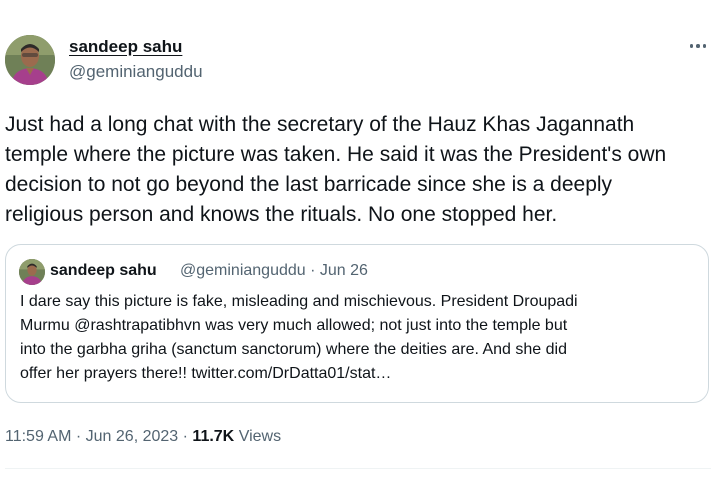  What do you see at coordinates (243, 270) in the screenshot?
I see `quoted-author-handle: @geminianguddu` at bounding box center [243, 270].